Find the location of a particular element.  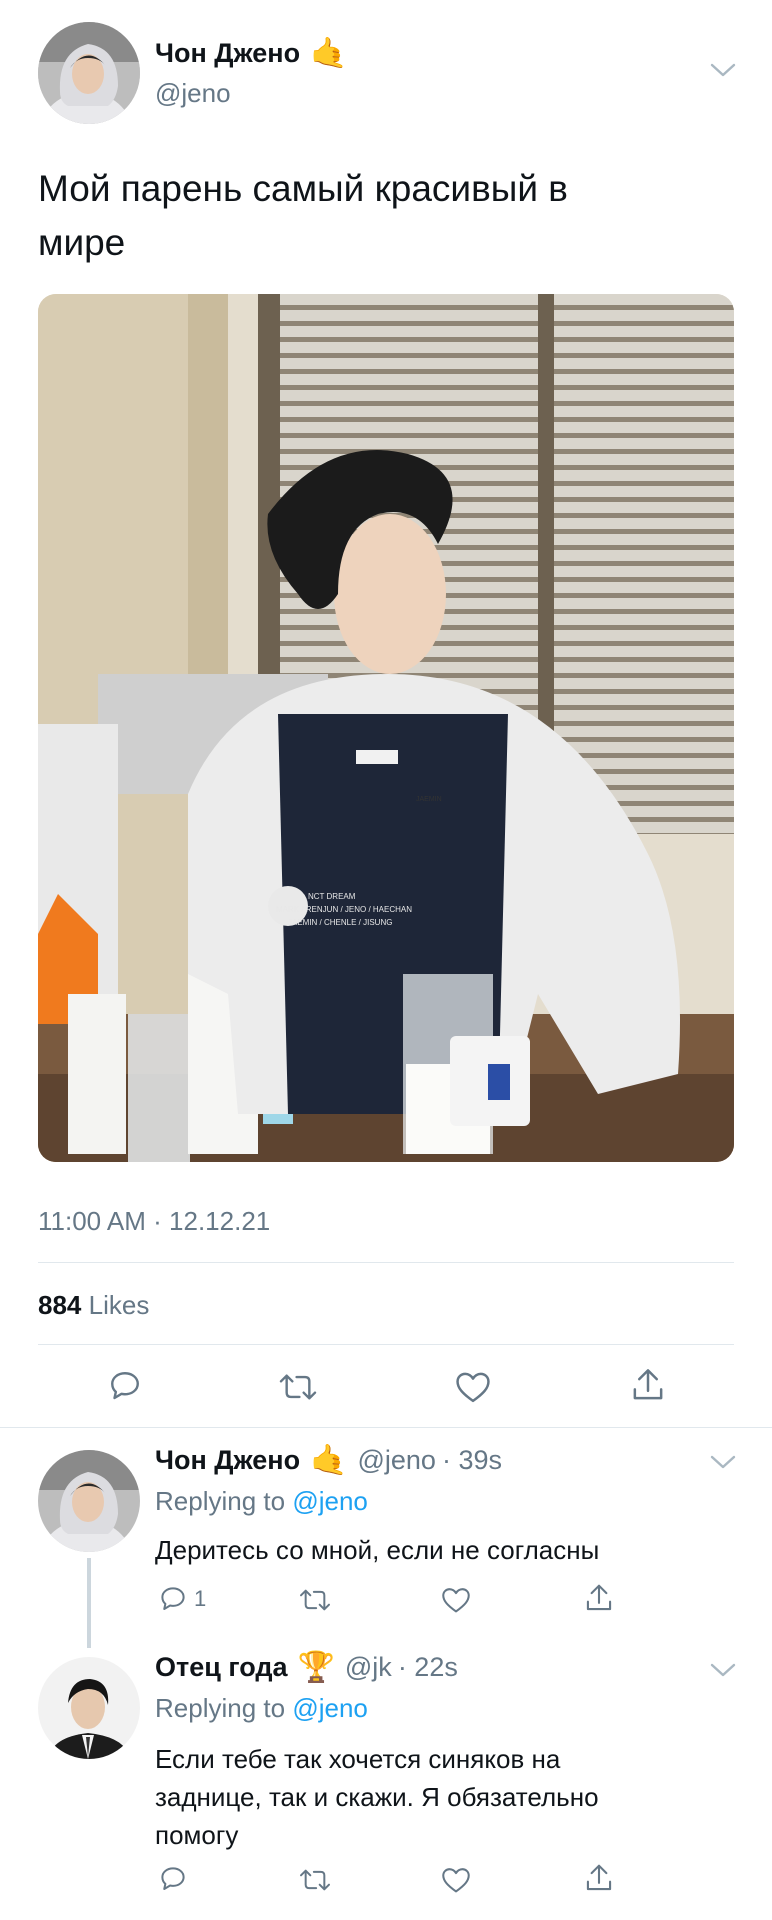

main-author-name: Чон Джено is located at coordinates (227, 53).